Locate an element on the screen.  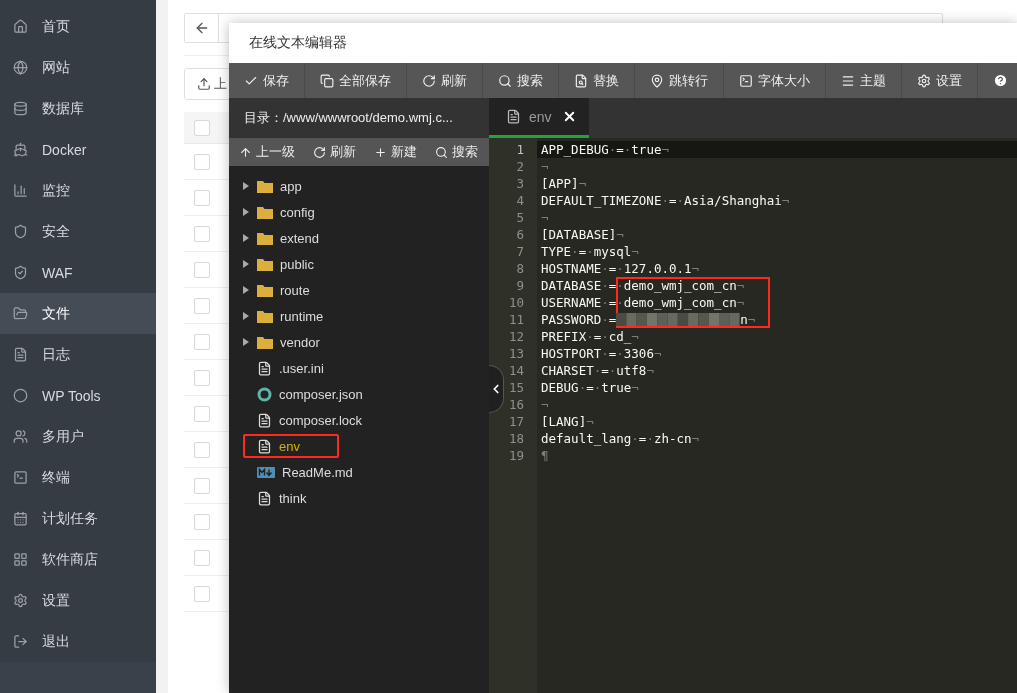
tree-item-label: think is located at coordinates (293, 498).